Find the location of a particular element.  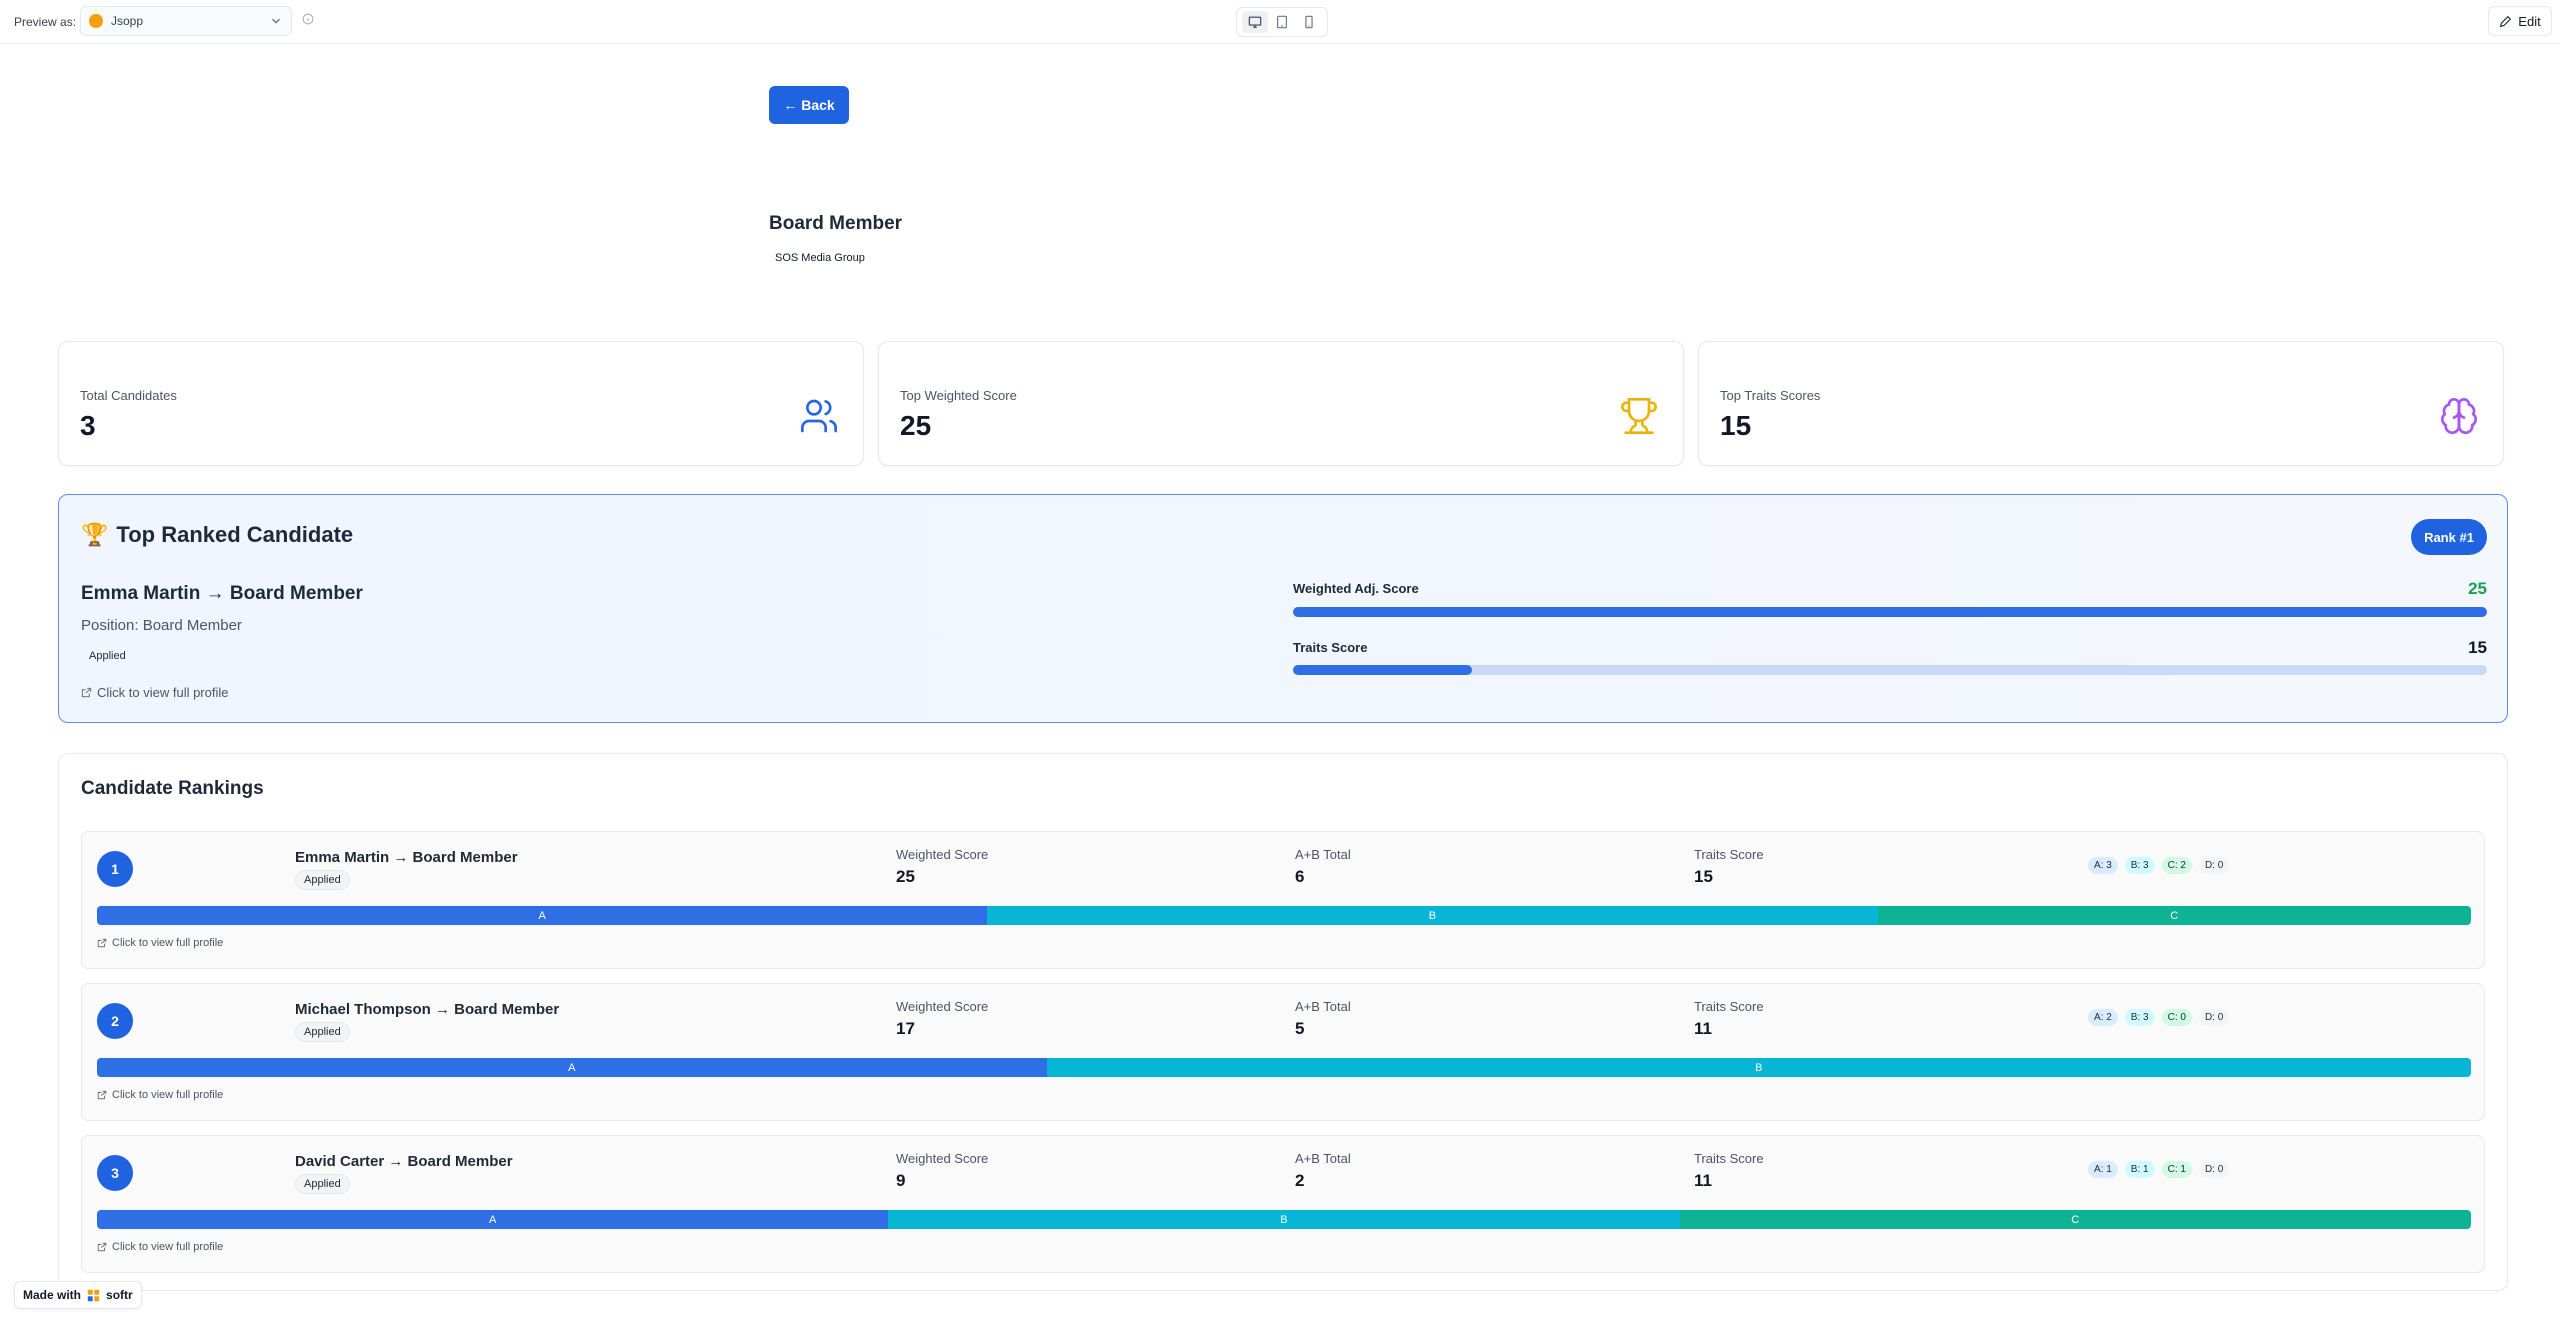

weighted-score-metric: Weighted Score 17 is located at coordinates (942, 1019).